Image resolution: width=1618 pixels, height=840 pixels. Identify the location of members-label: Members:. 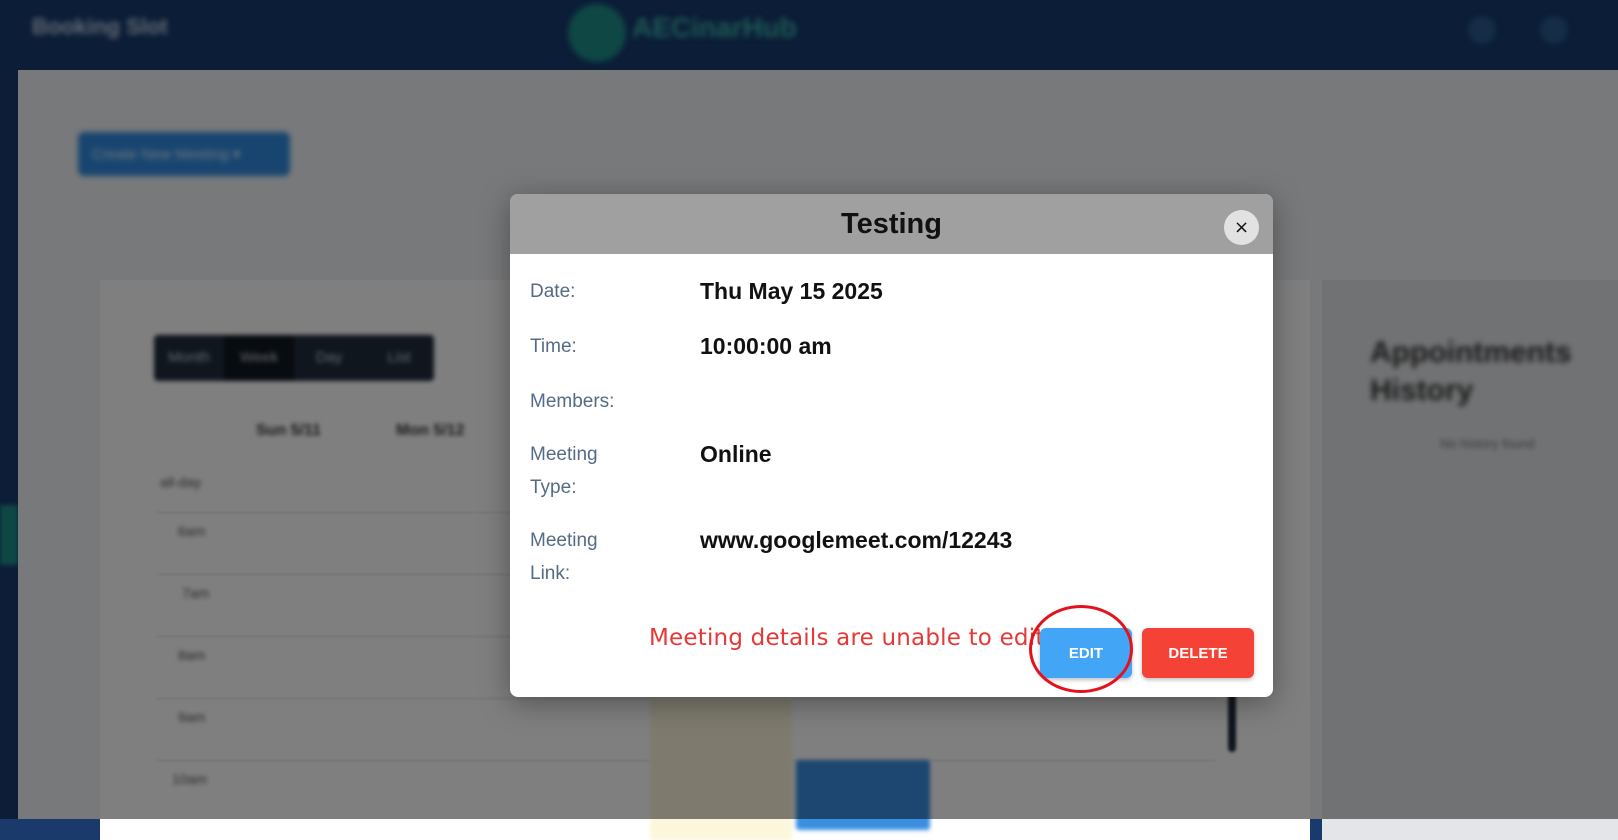
(572, 401).